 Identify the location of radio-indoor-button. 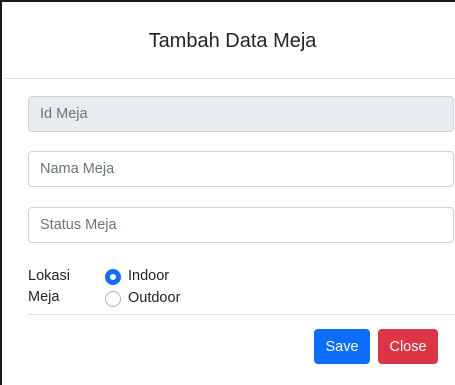
(113, 276).